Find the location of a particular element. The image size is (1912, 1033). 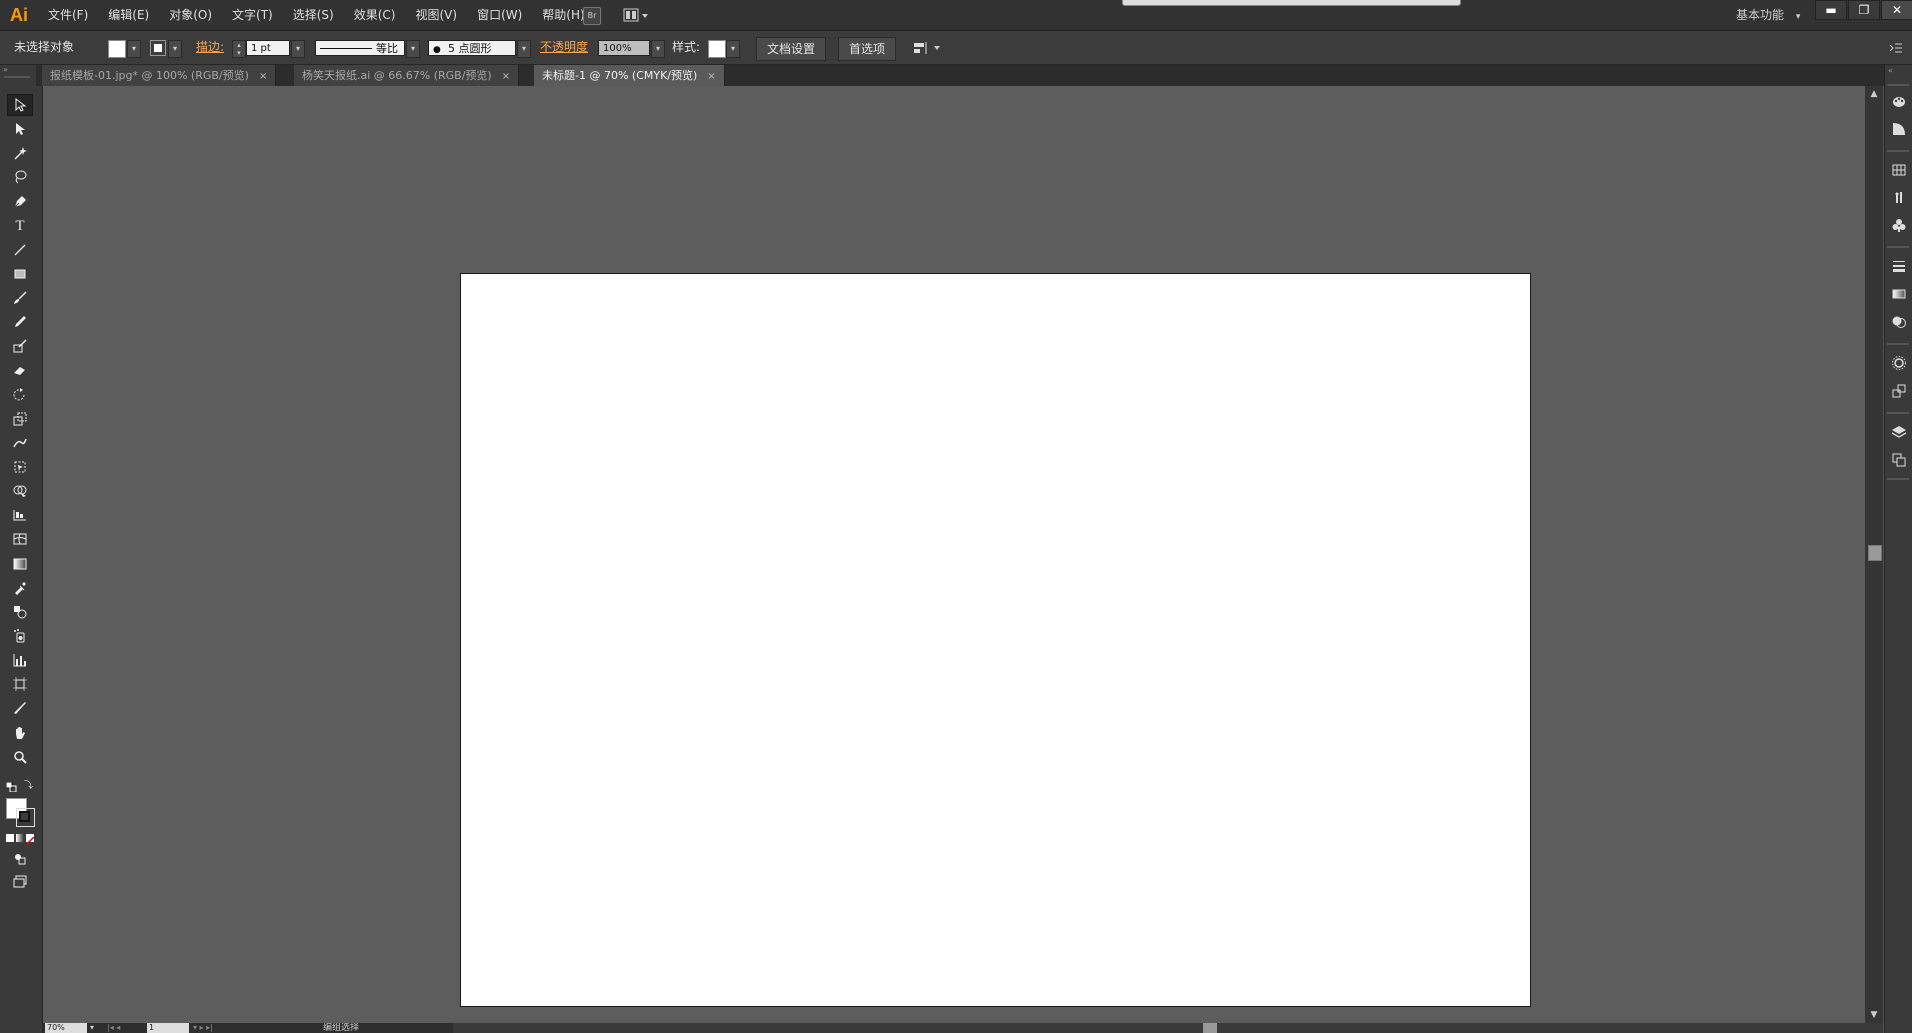

opacity-panel-link: 不透明度 is located at coordinates (564, 47).